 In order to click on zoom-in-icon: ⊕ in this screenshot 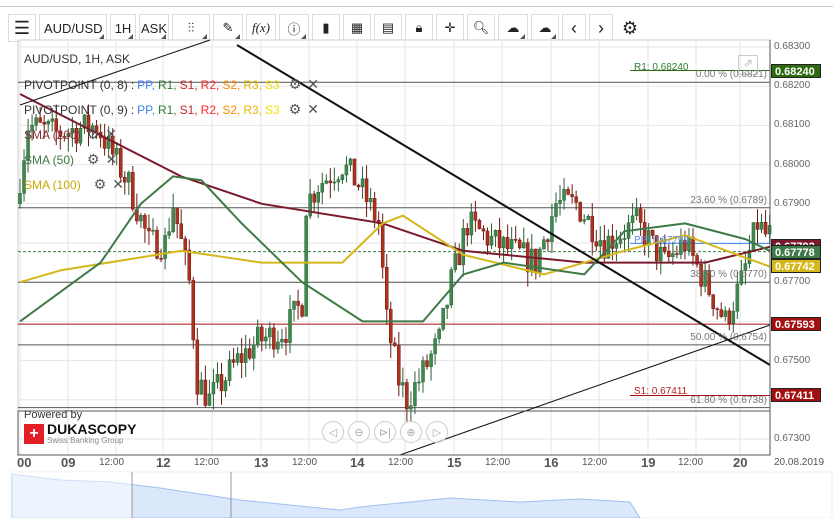, I will do `click(411, 432)`.